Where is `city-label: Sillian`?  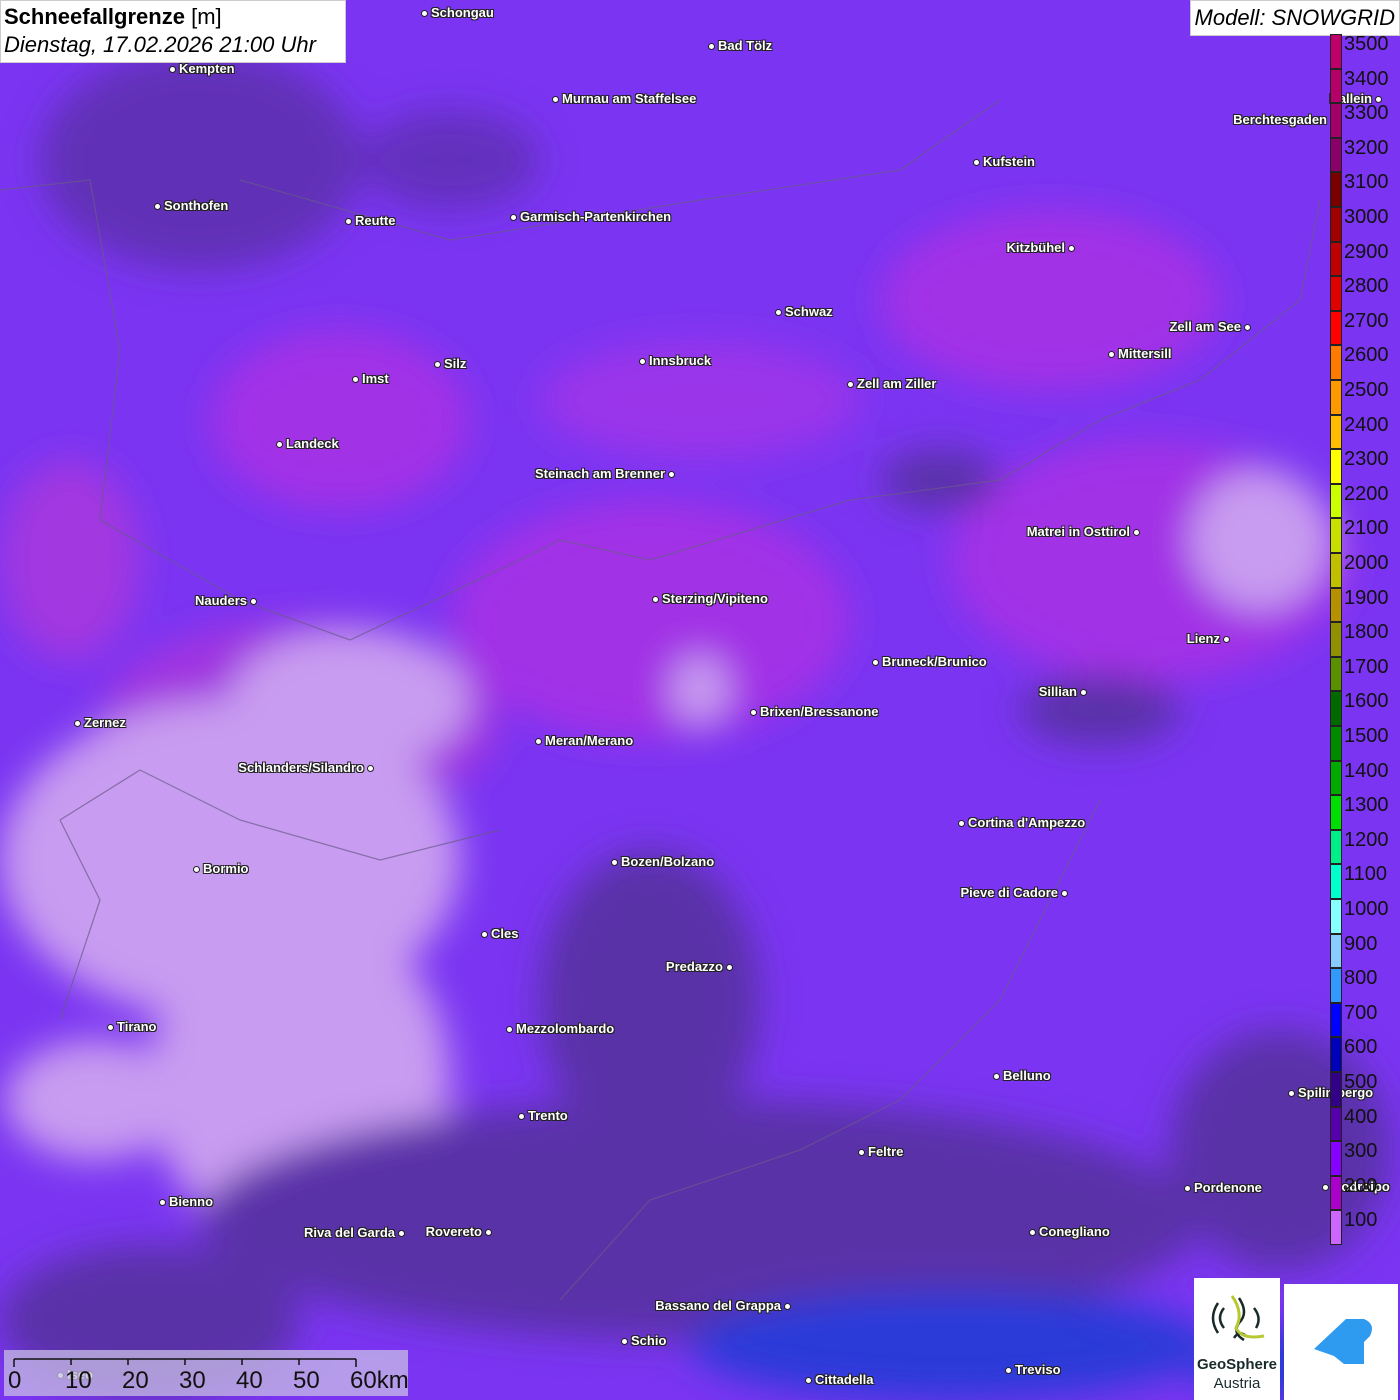
city-label: Sillian is located at coordinates (1058, 691).